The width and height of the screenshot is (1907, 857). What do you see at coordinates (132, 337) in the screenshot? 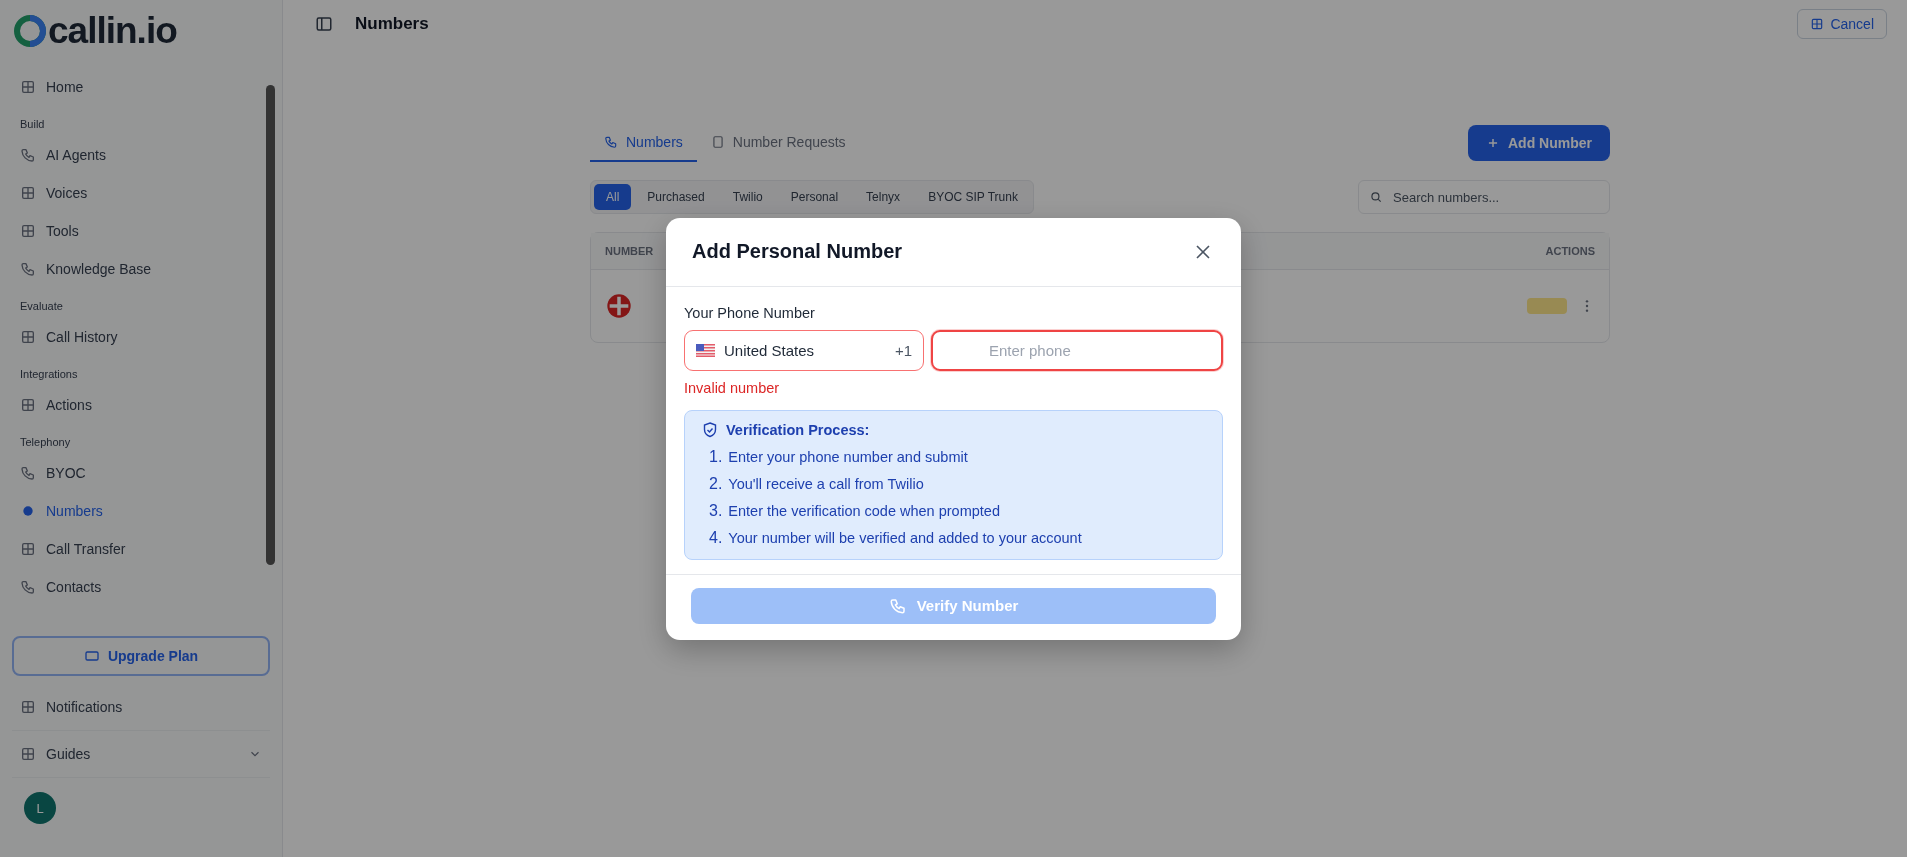
I see `sidebar-item: Call History` at bounding box center [132, 337].